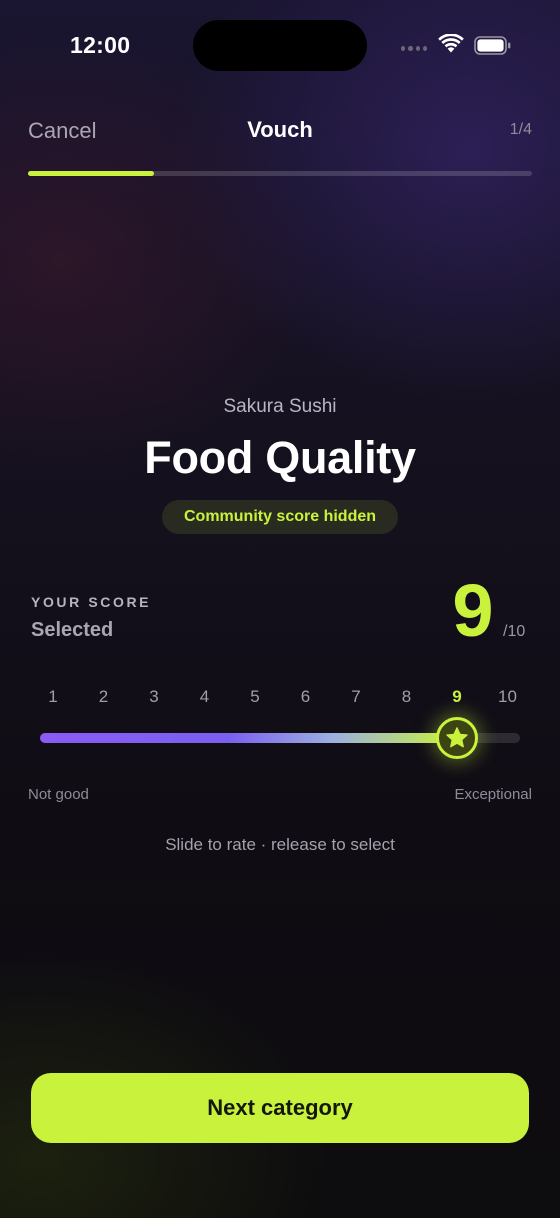 The height and width of the screenshot is (1218, 560). What do you see at coordinates (154, 697) in the screenshot?
I see `scale-tick-3: 3` at bounding box center [154, 697].